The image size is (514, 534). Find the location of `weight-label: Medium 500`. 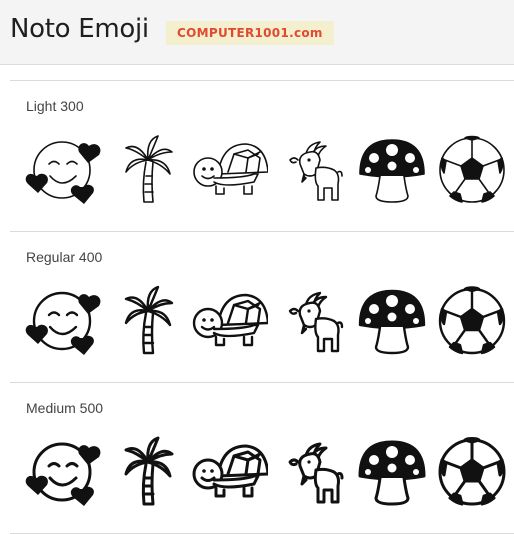

weight-label: Medium 500 is located at coordinates (65, 408).